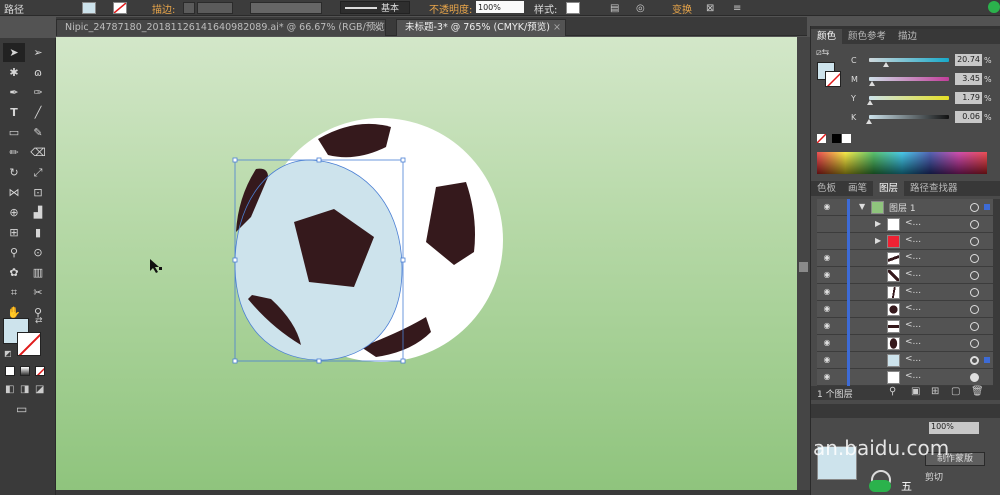 The image size is (1000, 495). What do you see at coordinates (38, 152) in the screenshot?
I see `eraser-tool-icon: ⌫` at bounding box center [38, 152].